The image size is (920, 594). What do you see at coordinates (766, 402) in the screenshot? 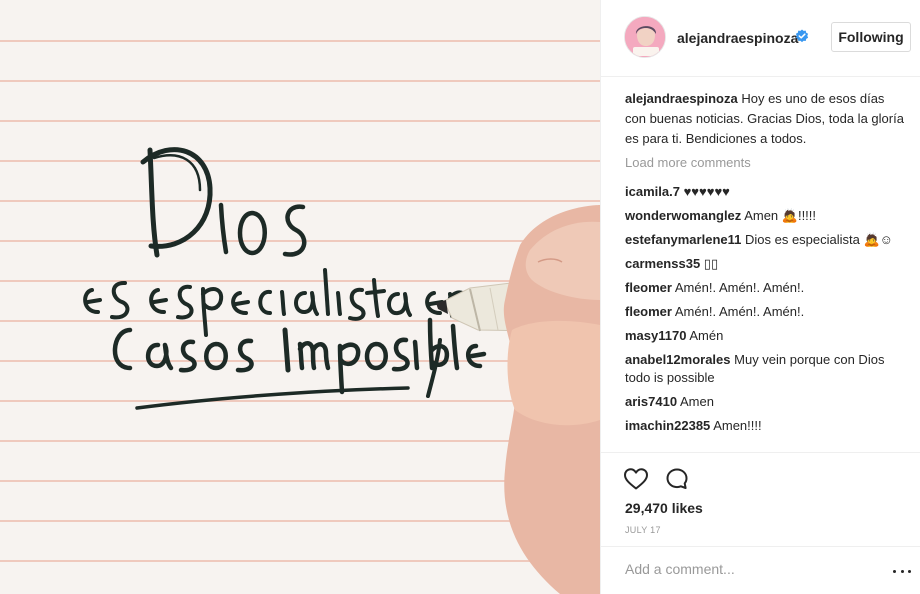
I see `comment-item: aris7410 Amen` at bounding box center [766, 402].